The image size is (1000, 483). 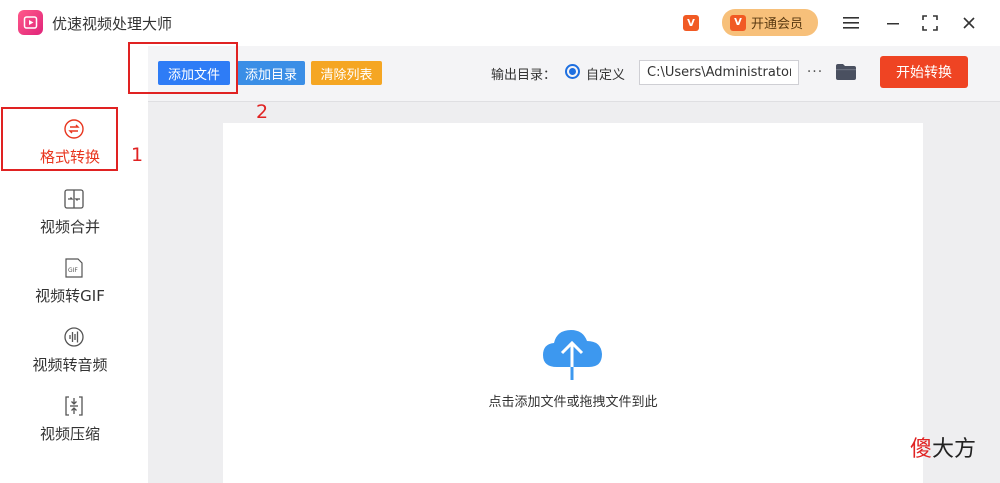 I want to click on sidebar-item-label: 视频转GIF, so click(x=70, y=296).